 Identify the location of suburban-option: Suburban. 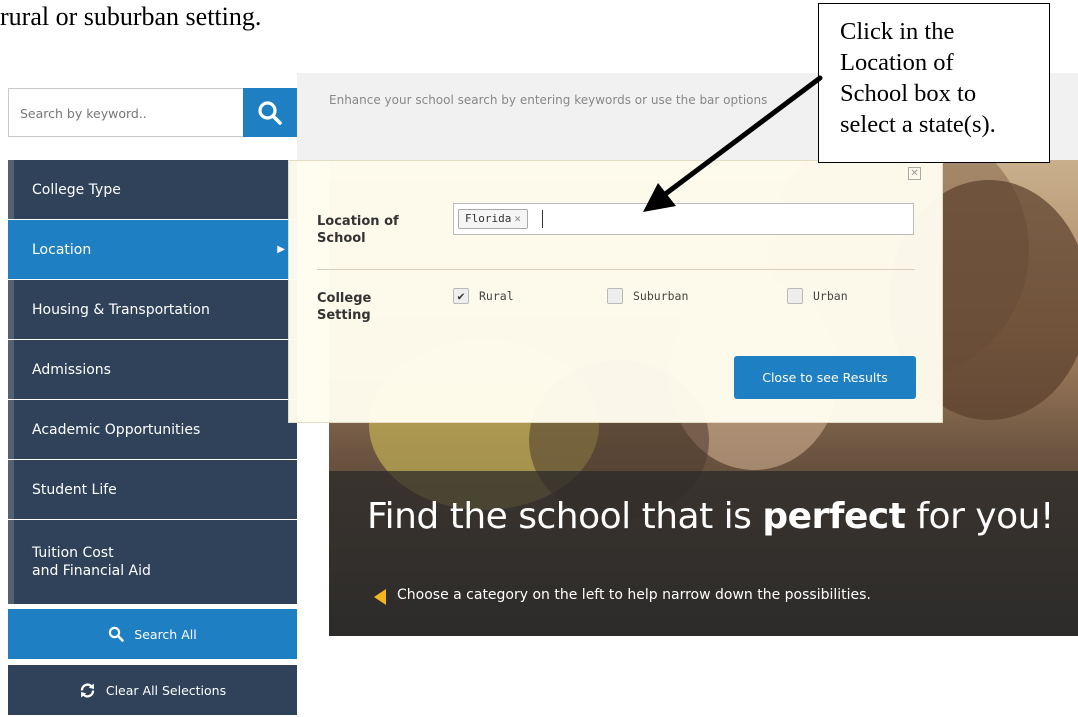
(647, 296).